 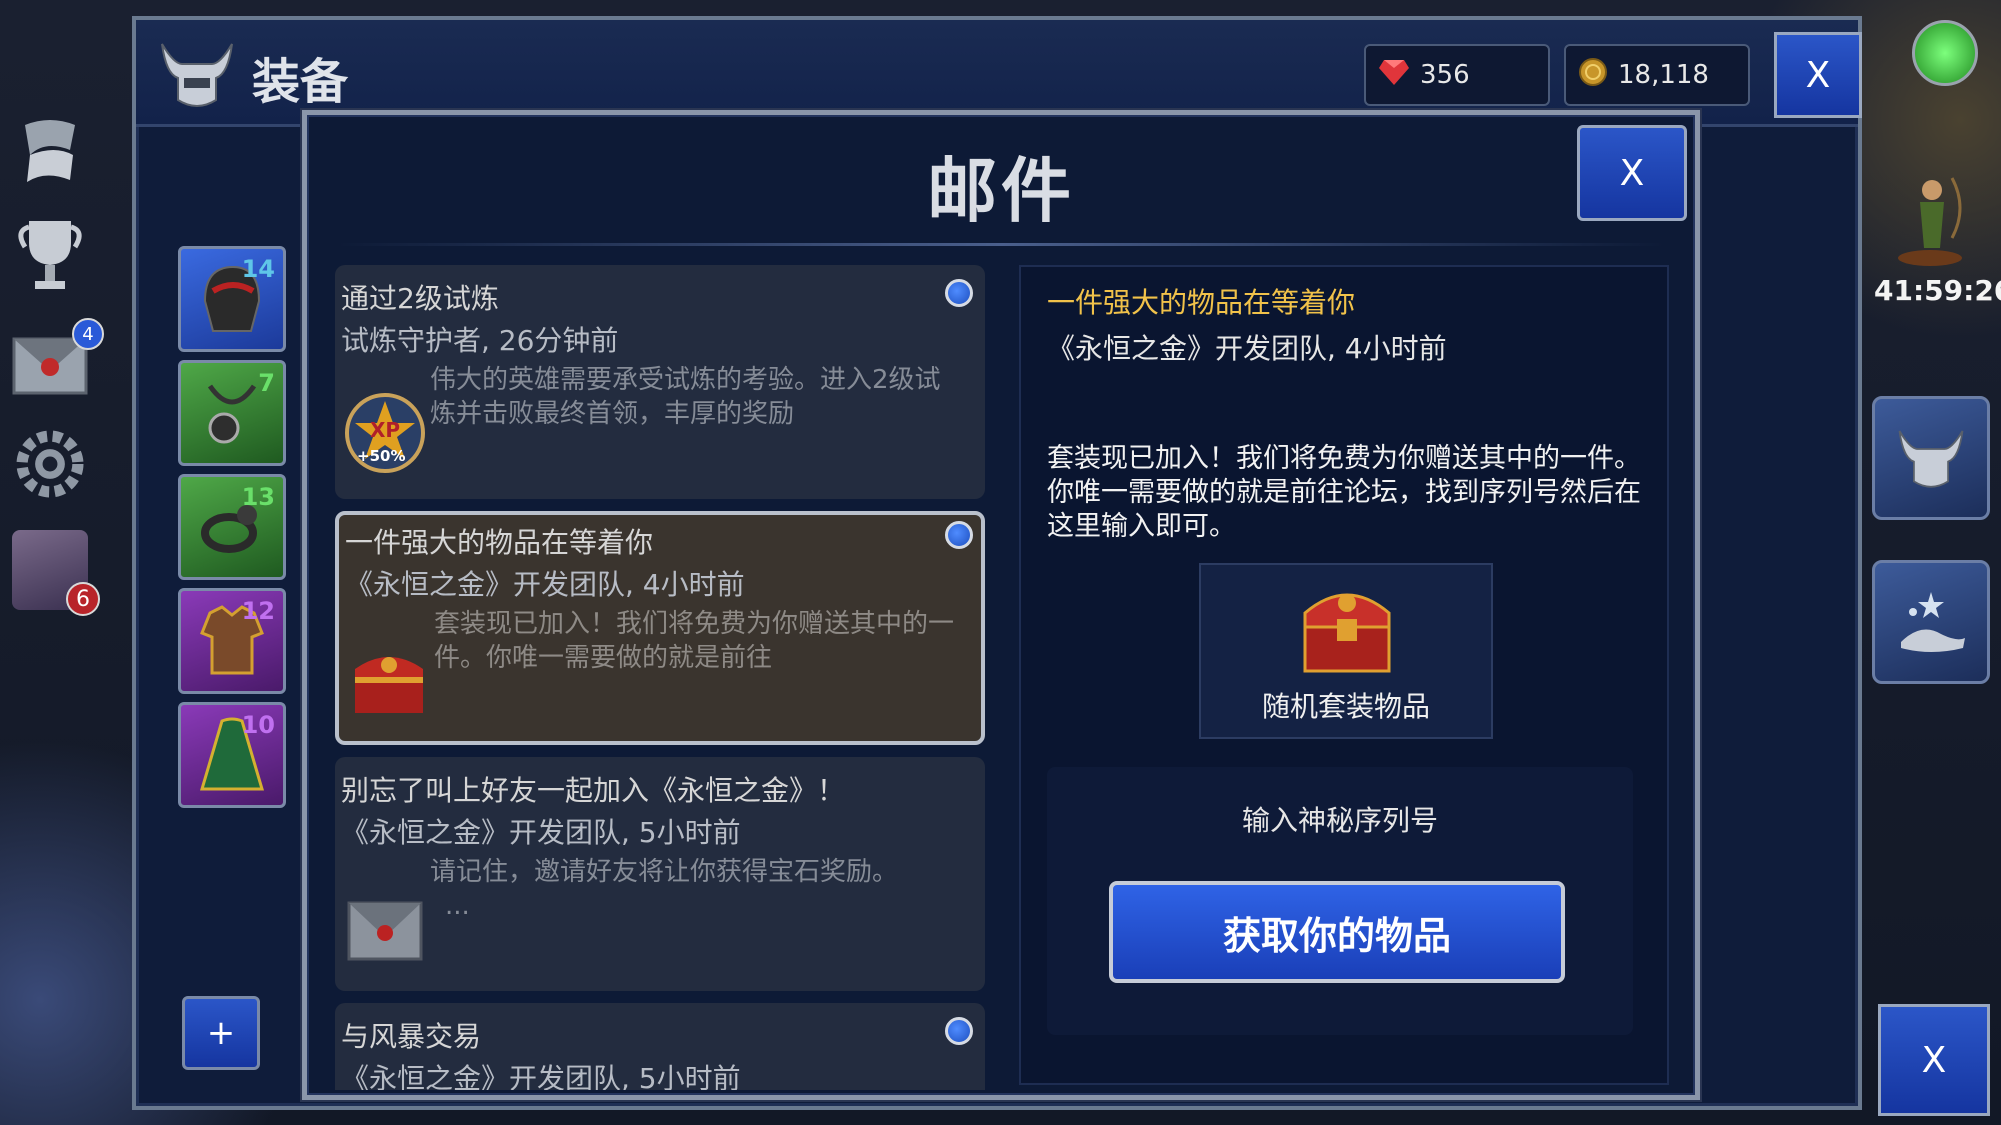 I want to click on quest-scroll-icon, so click(x=50, y=150).